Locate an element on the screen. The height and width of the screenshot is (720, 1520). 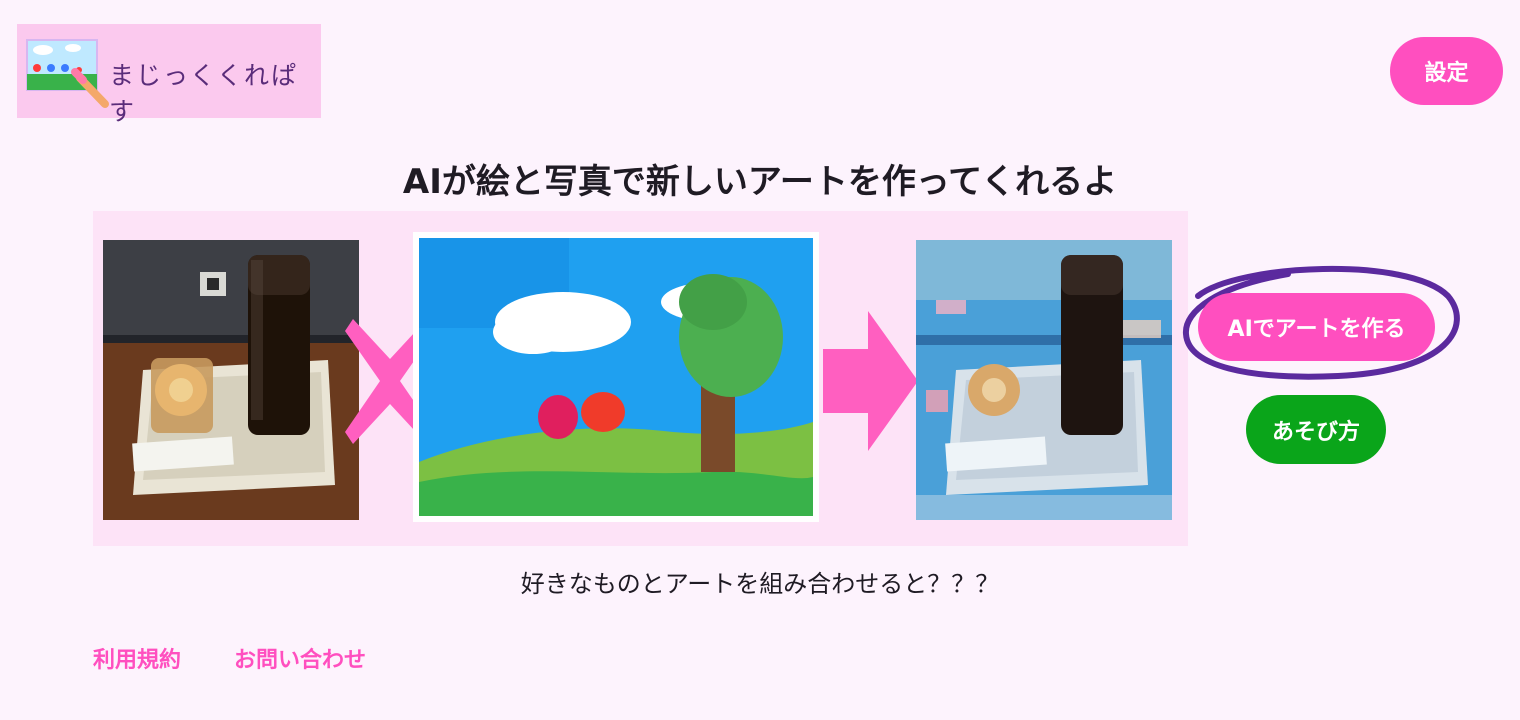
crayon-picture-logo-icon is located at coordinates (67, 73).